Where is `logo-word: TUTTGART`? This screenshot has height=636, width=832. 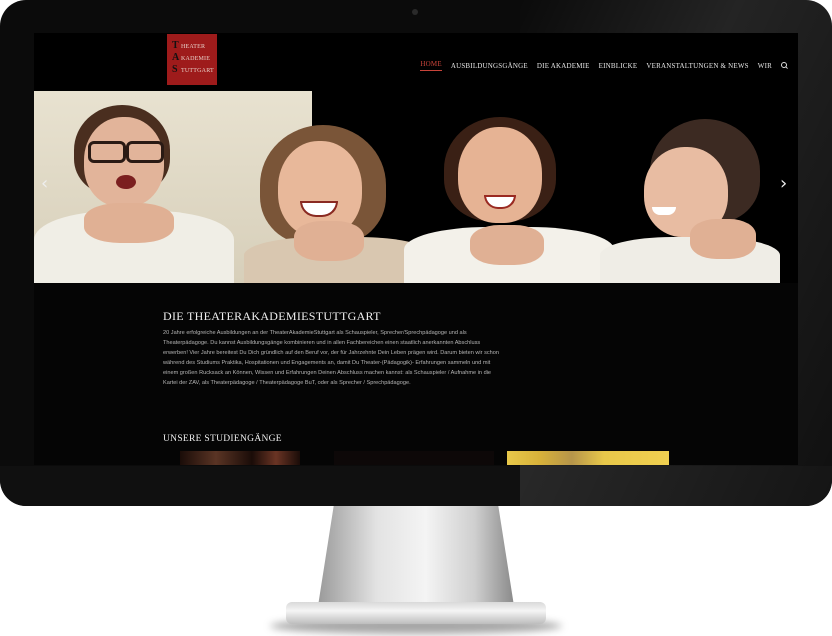
logo-word: TUTTGART is located at coordinates (197, 71).